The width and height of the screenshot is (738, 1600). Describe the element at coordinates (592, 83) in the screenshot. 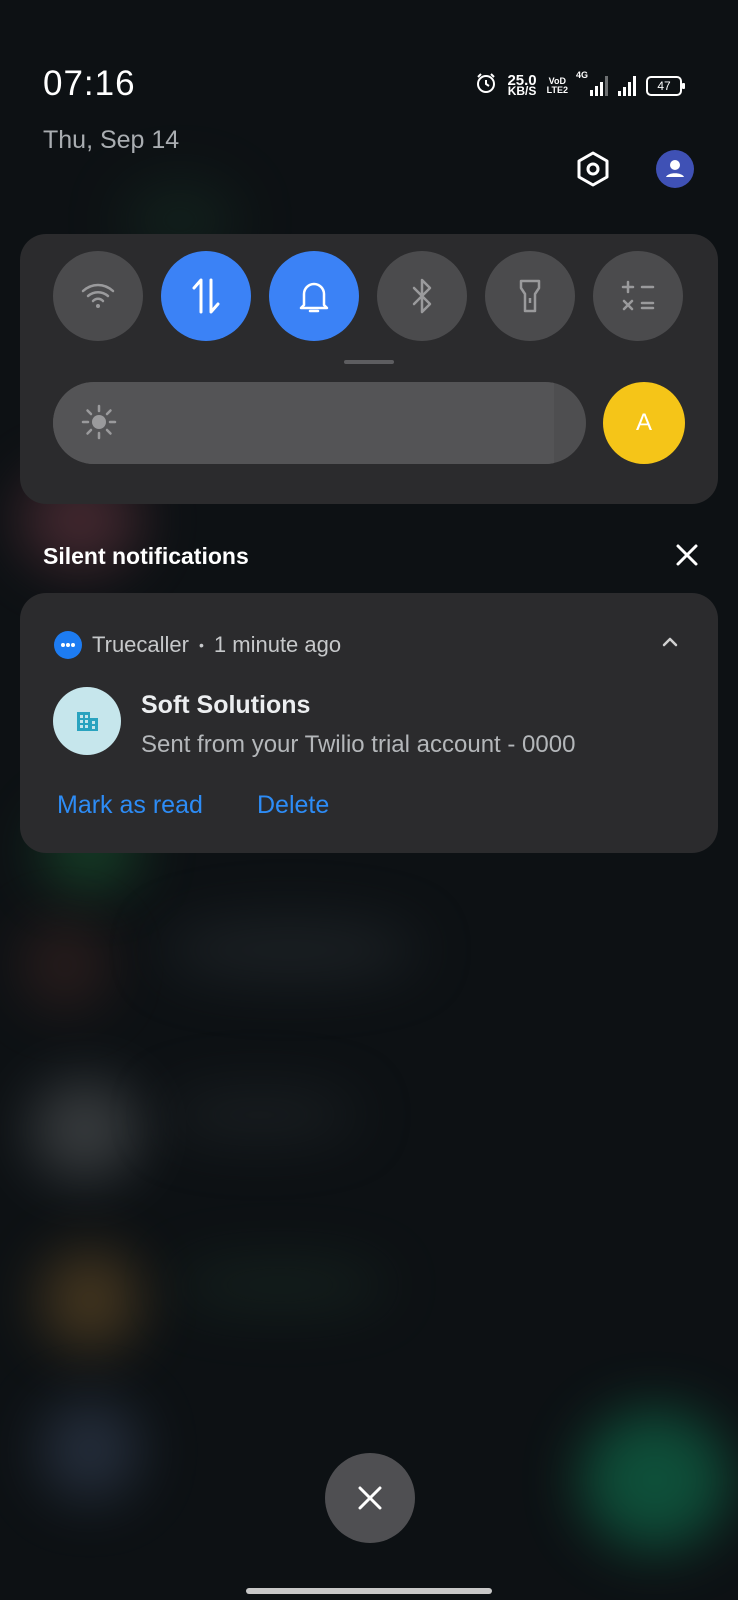

I see `sim1-signal-icon: 4G` at that location.